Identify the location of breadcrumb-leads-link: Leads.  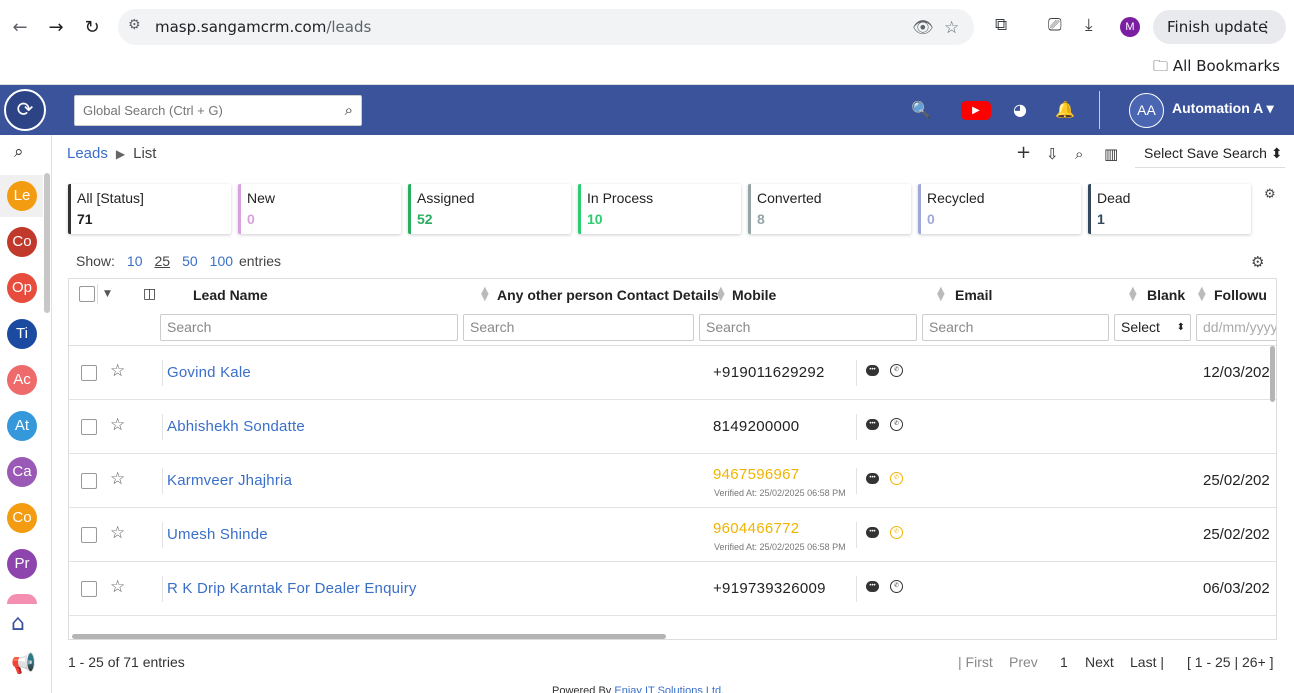
(87, 153).